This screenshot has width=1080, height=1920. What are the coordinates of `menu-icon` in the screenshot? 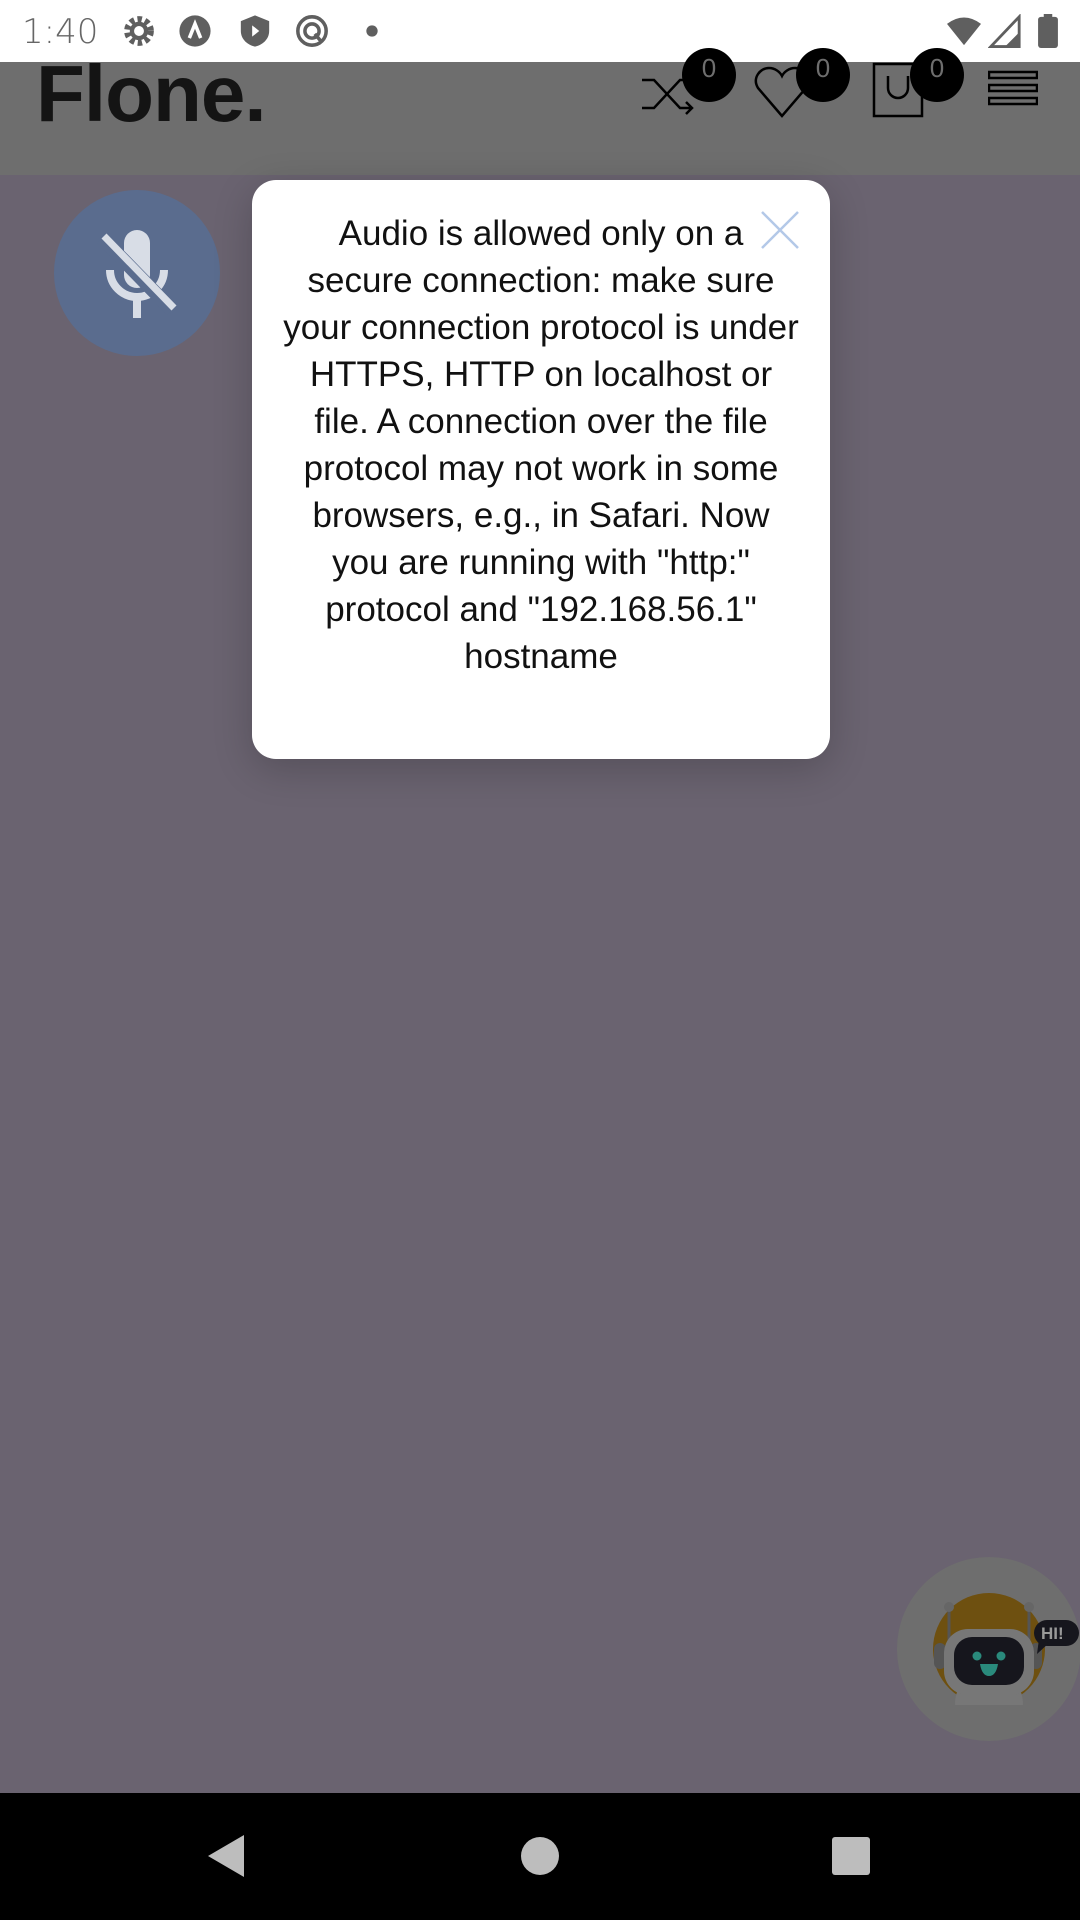 It's located at (1013, 88).